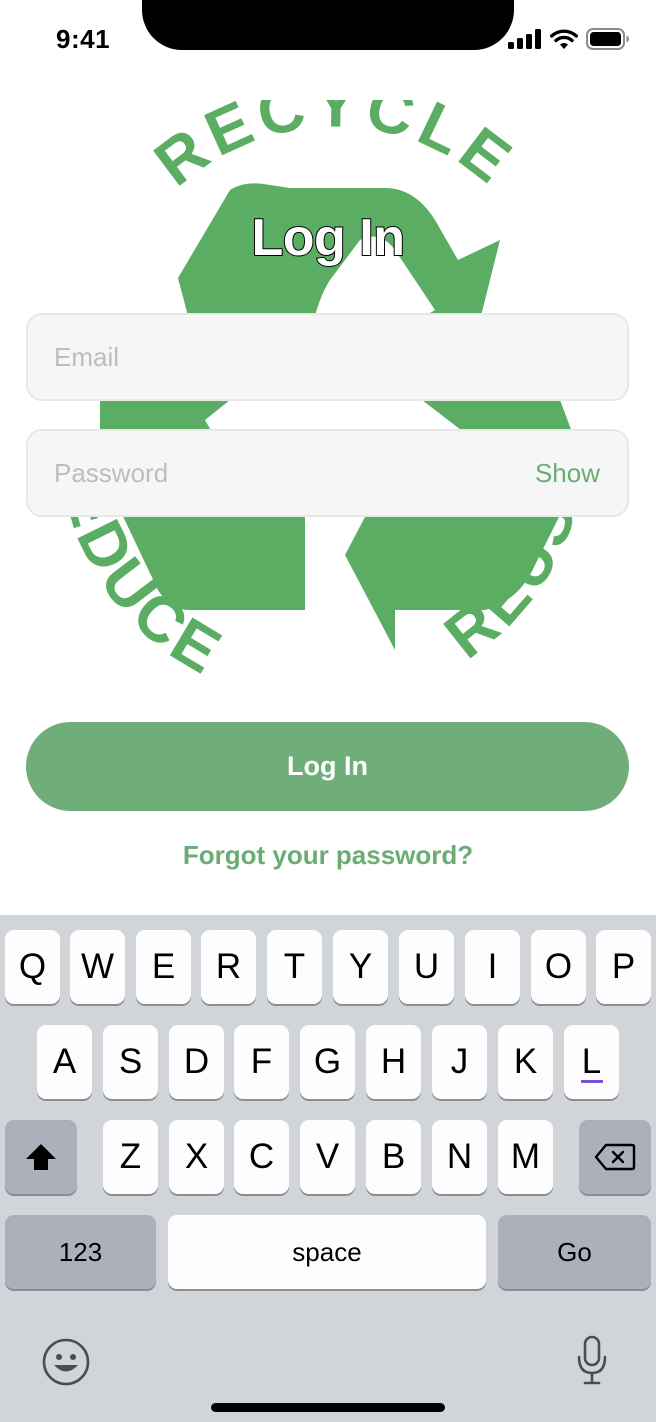 The width and height of the screenshot is (656, 1422). What do you see at coordinates (459, 1157) in the screenshot?
I see `key-n: N` at bounding box center [459, 1157].